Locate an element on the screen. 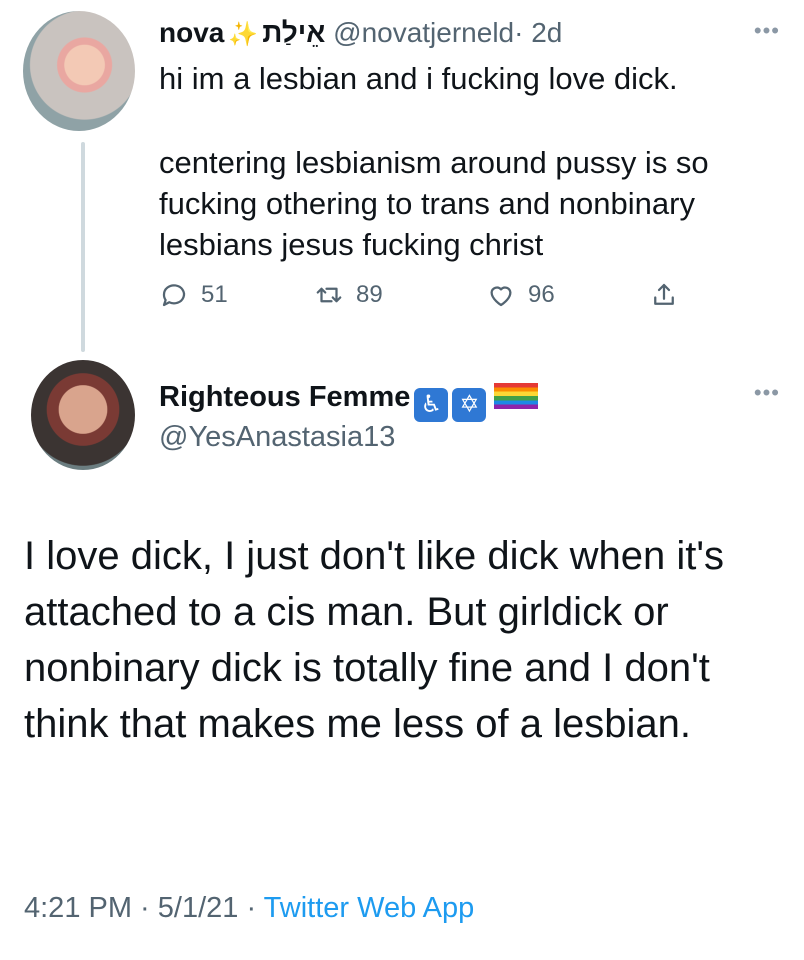 The width and height of the screenshot is (804, 960). thread-line is located at coordinates (83, 247).